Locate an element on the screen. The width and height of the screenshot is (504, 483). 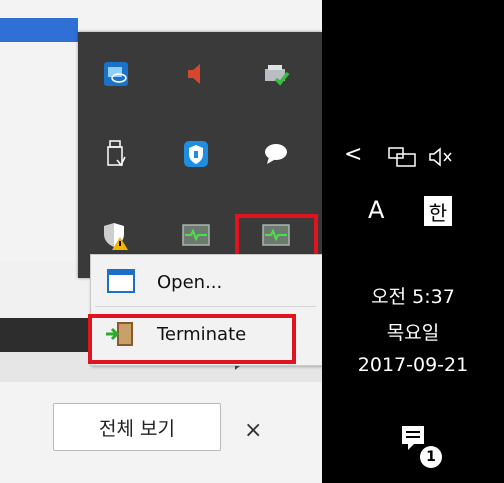
window-icon is located at coordinates (121, 283).